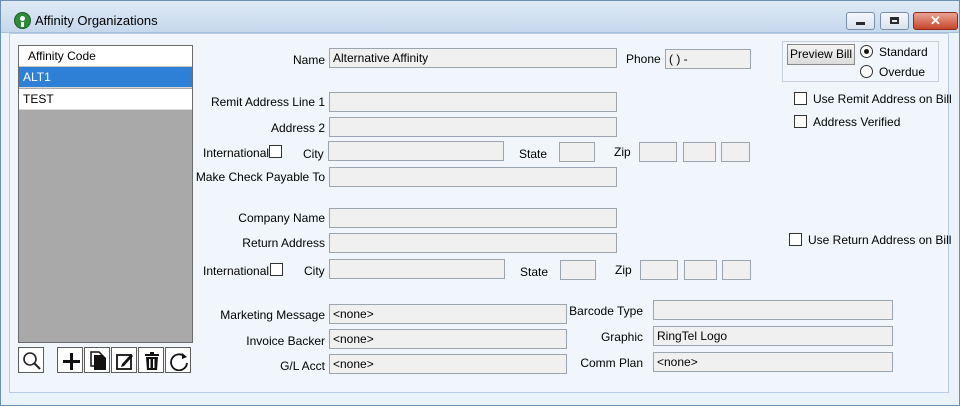  What do you see at coordinates (473, 177) in the screenshot?
I see `check-payable-field` at bounding box center [473, 177].